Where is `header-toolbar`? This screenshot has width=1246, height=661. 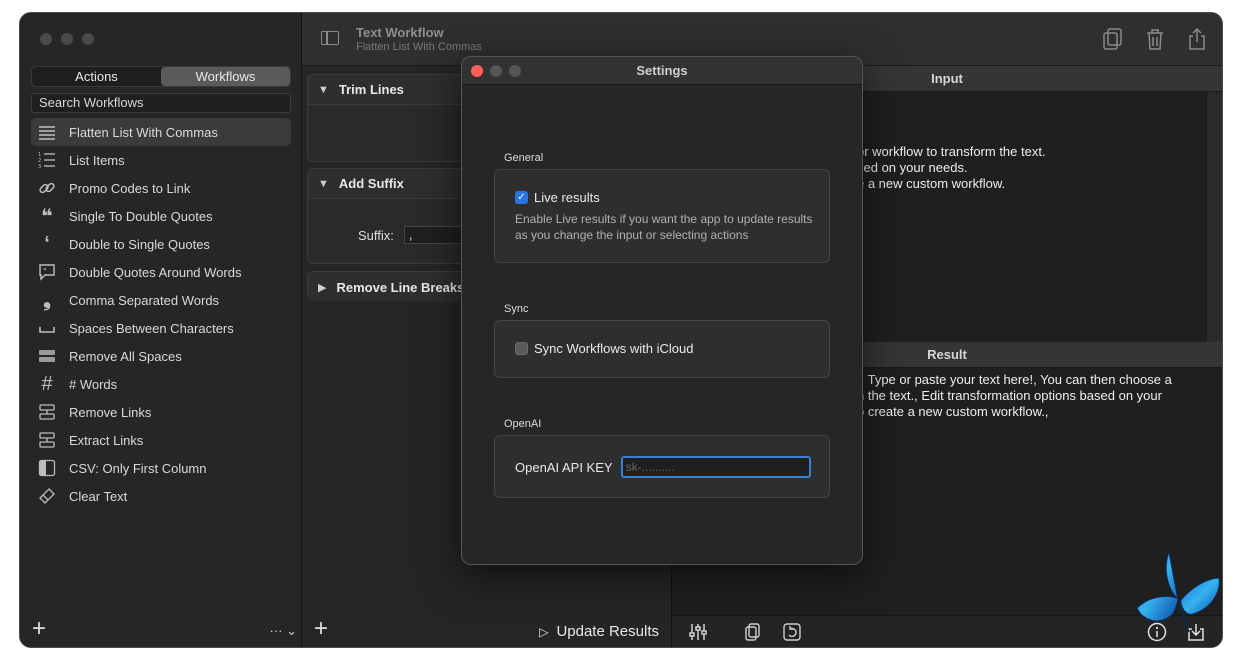 header-toolbar is located at coordinates (1155, 39).